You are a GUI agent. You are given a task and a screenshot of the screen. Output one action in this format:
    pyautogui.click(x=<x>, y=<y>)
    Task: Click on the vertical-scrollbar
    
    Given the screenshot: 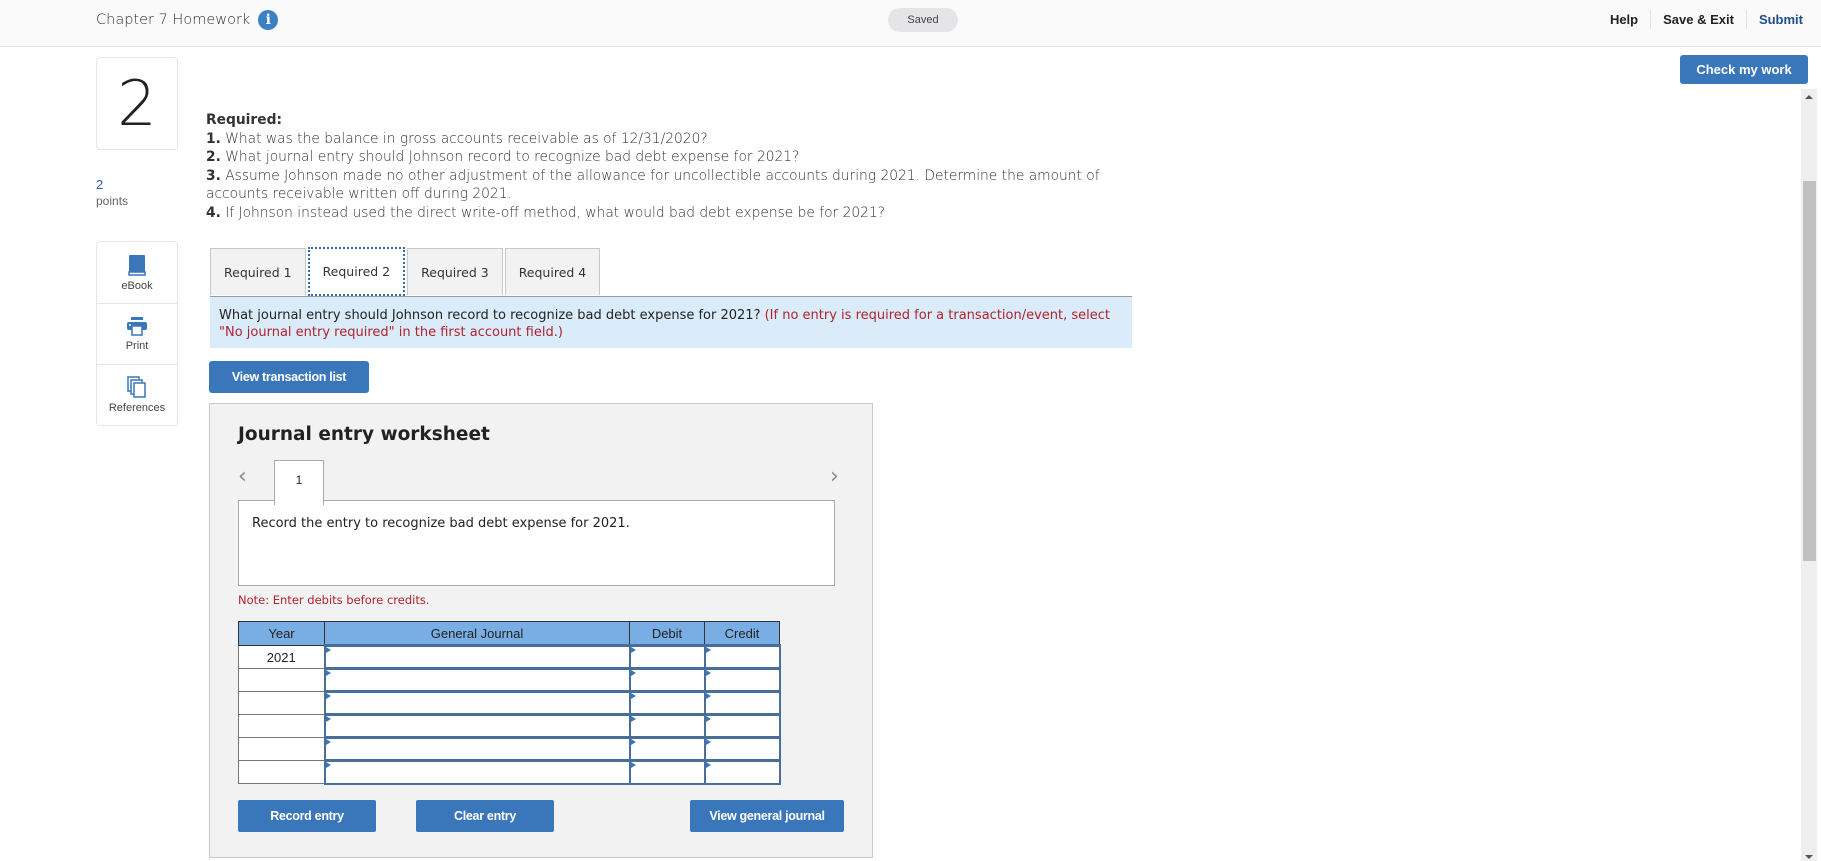 What is the action you would take?
    pyautogui.click(x=1809, y=475)
    